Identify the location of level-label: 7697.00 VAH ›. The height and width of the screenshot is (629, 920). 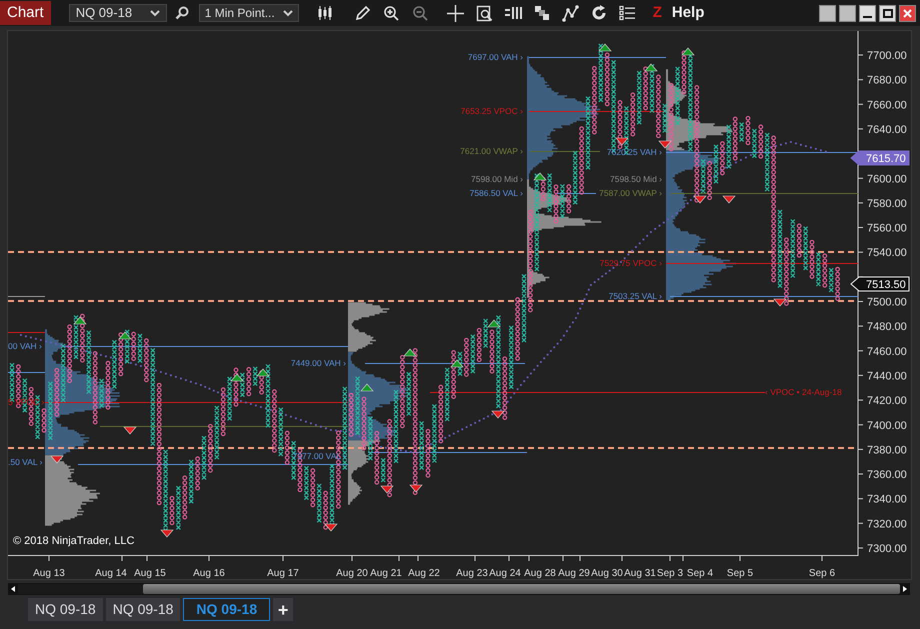
(495, 57).